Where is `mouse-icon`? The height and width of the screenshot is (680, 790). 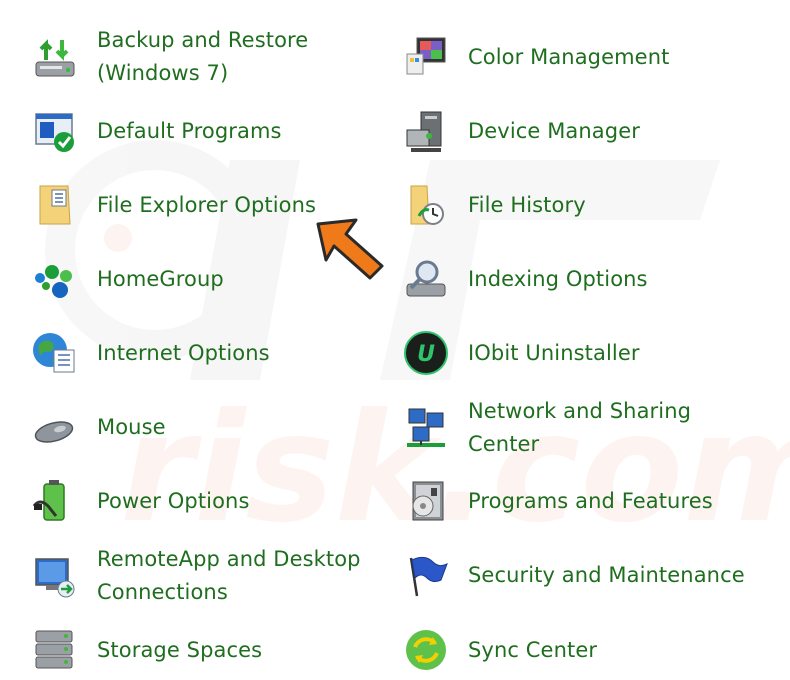 mouse-icon is located at coordinates (55, 427).